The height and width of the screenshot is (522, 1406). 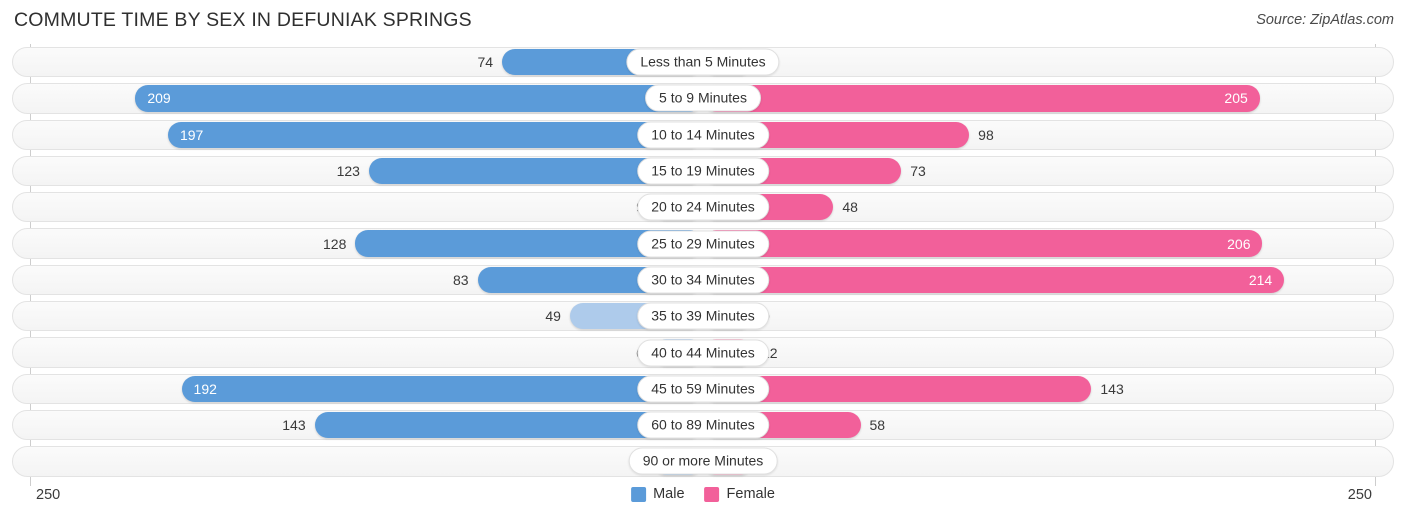 I want to click on category-label: 40 to 44 Minutes, so click(x=703, y=353).